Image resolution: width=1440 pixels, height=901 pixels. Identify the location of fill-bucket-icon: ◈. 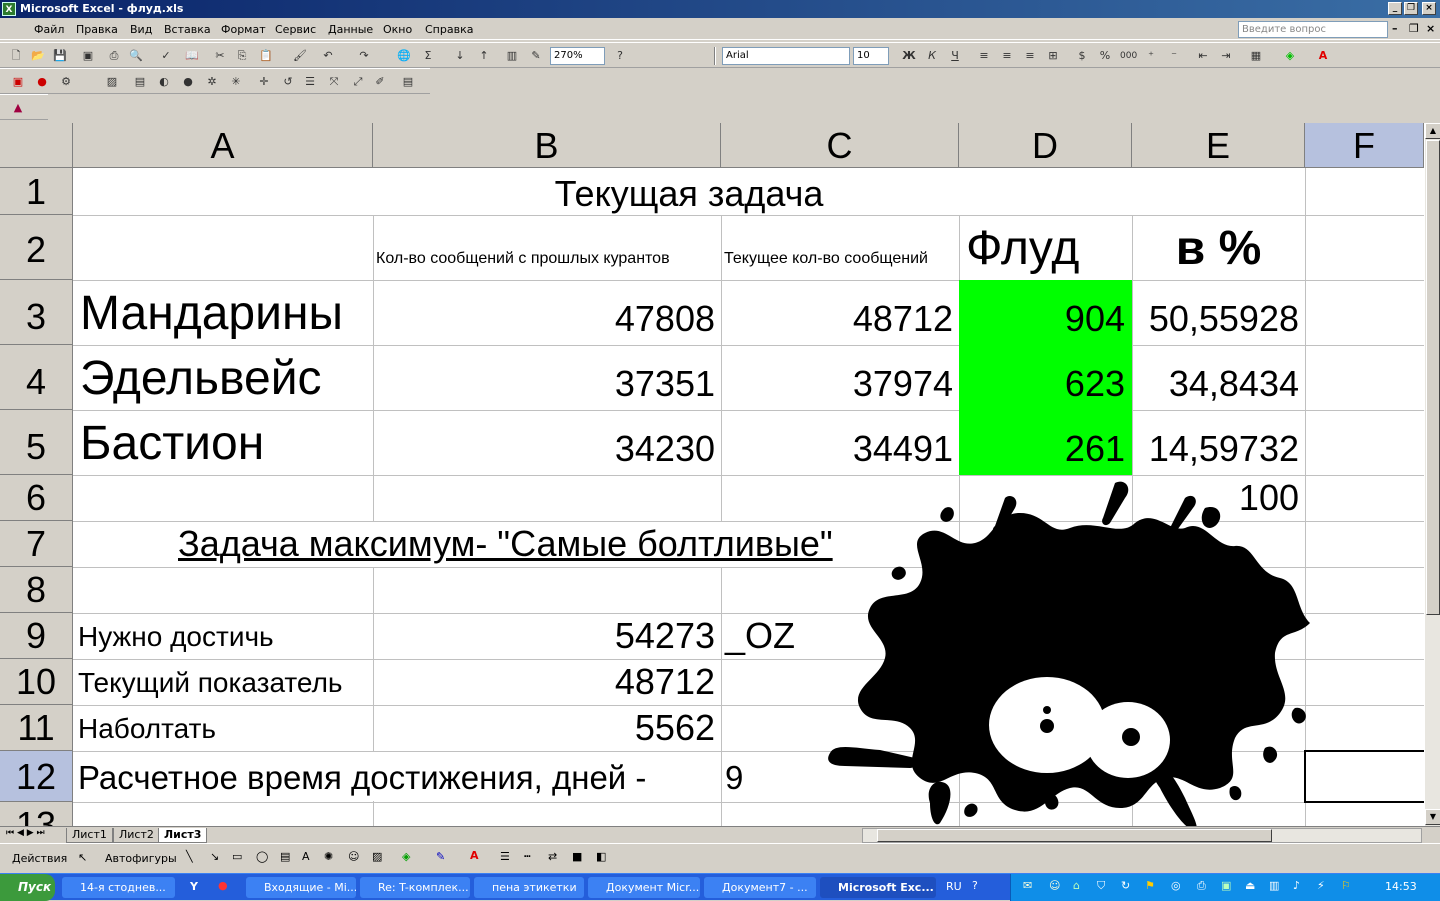
(406, 856).